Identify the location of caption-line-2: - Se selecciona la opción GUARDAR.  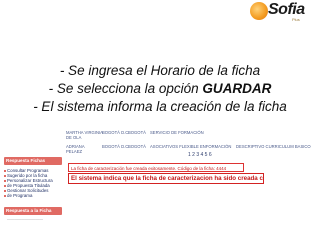
(160, 89).